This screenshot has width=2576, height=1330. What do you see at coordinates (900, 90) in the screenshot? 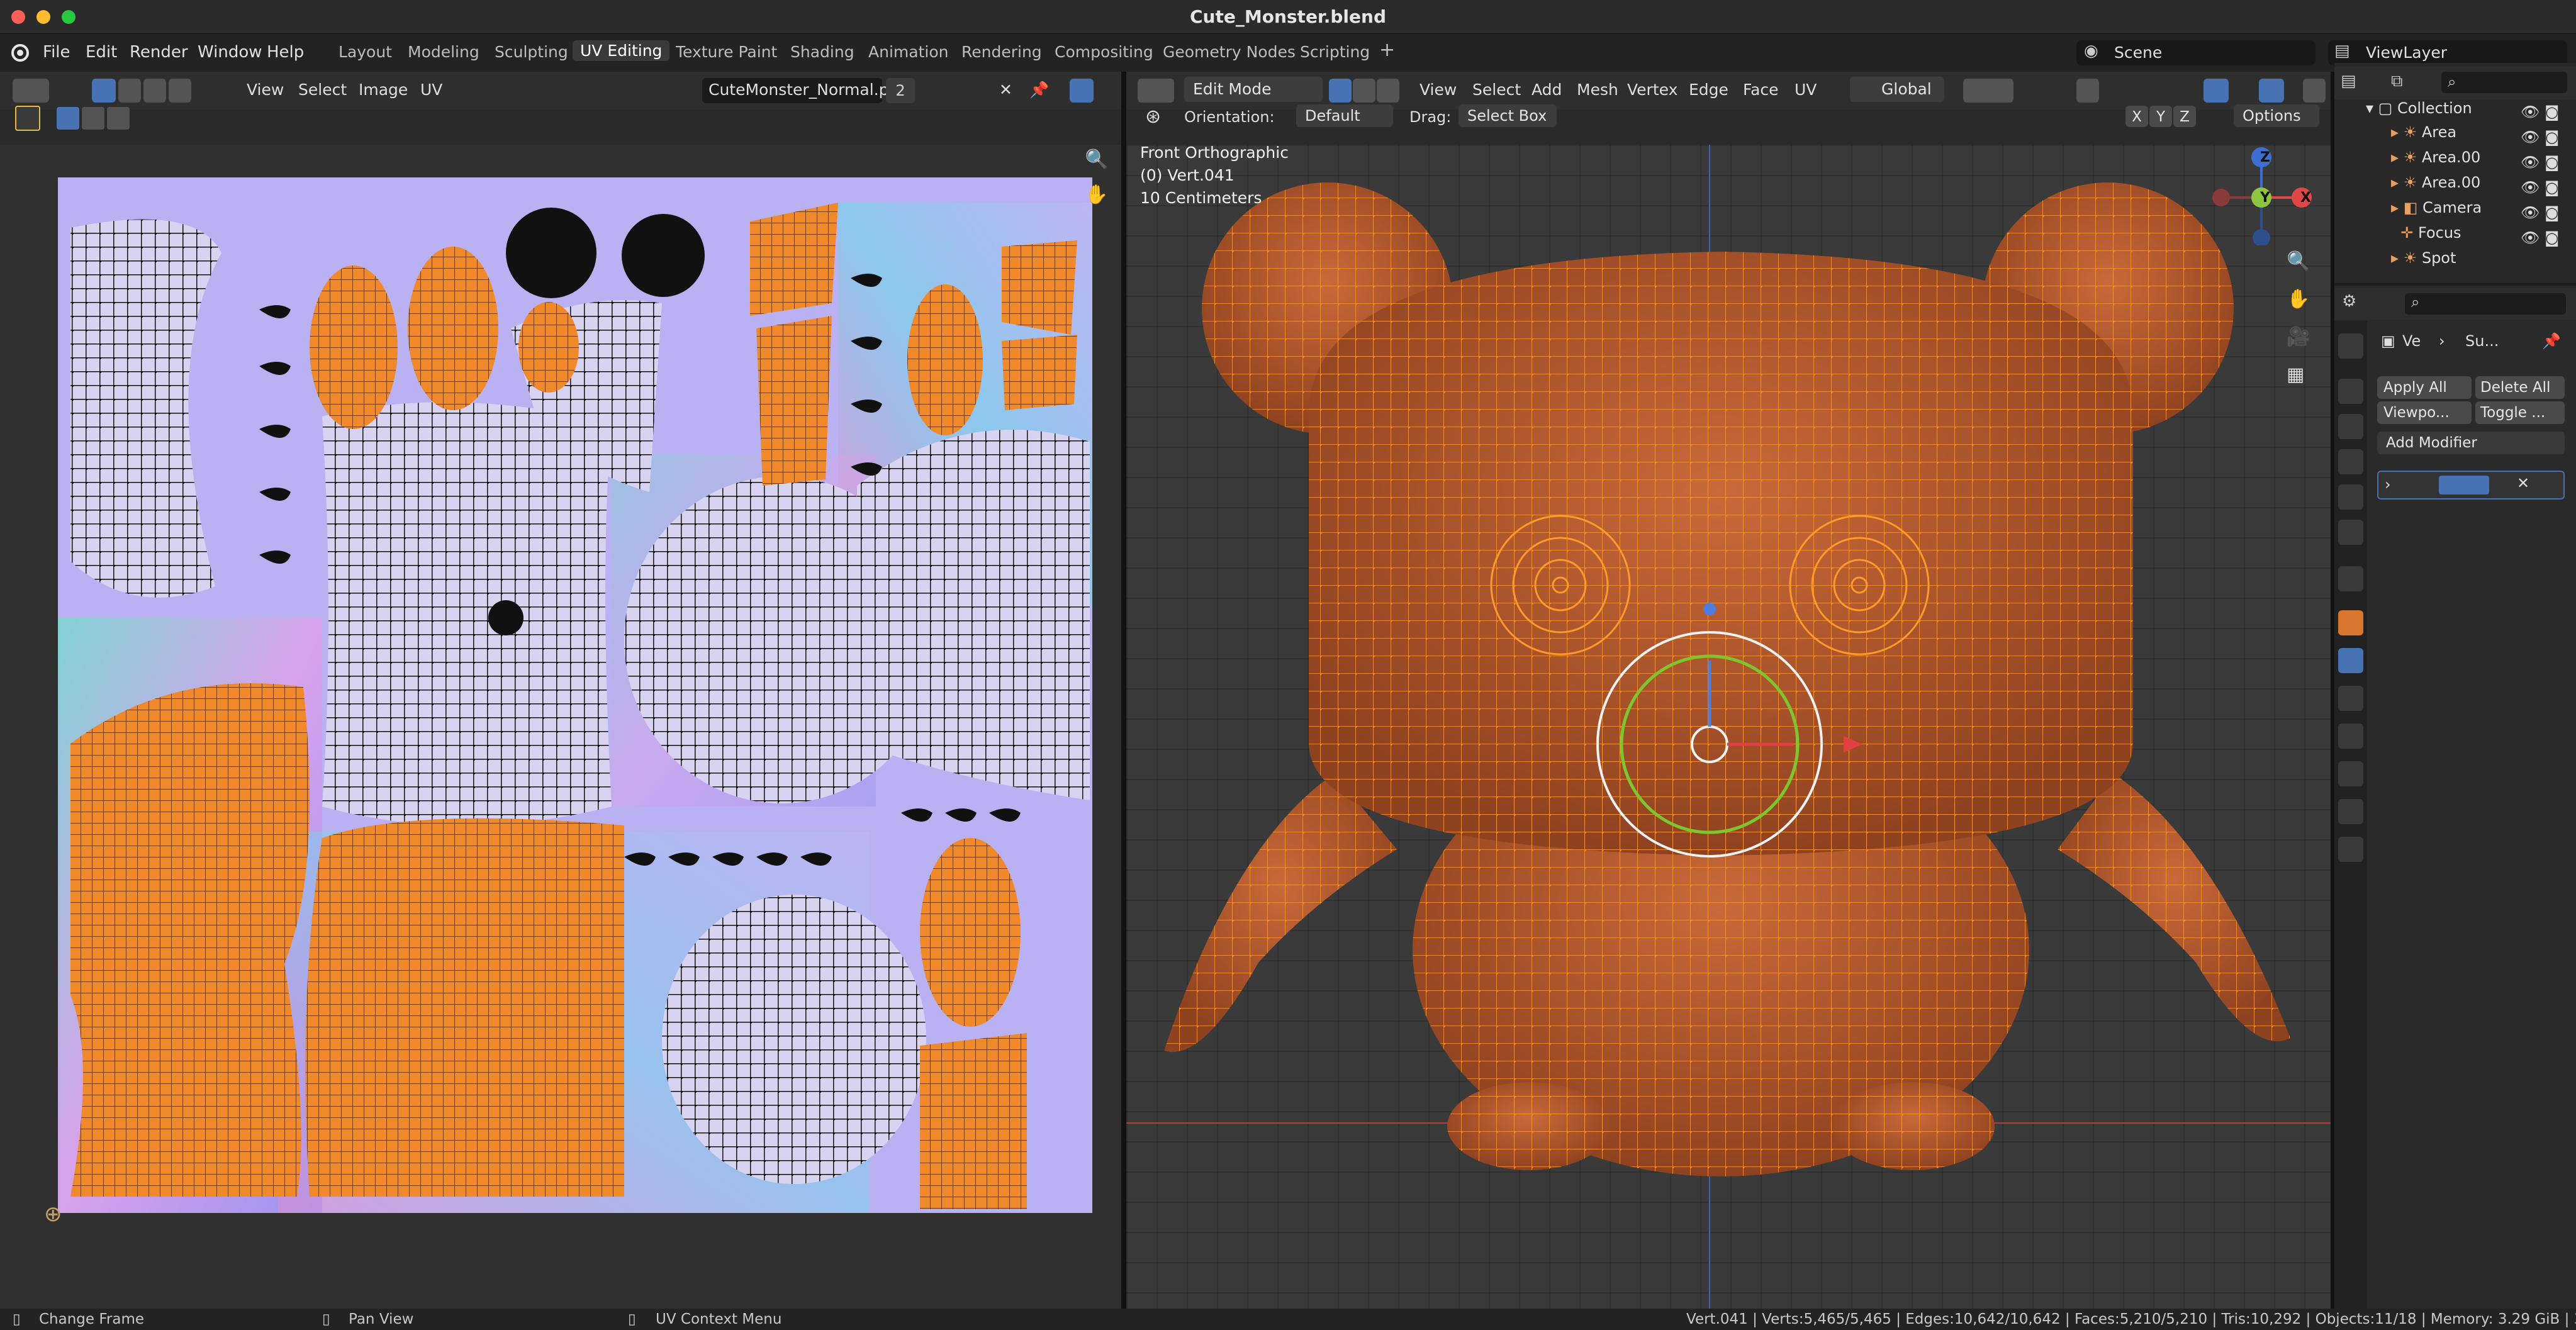
I see `image-user-count: 2` at bounding box center [900, 90].